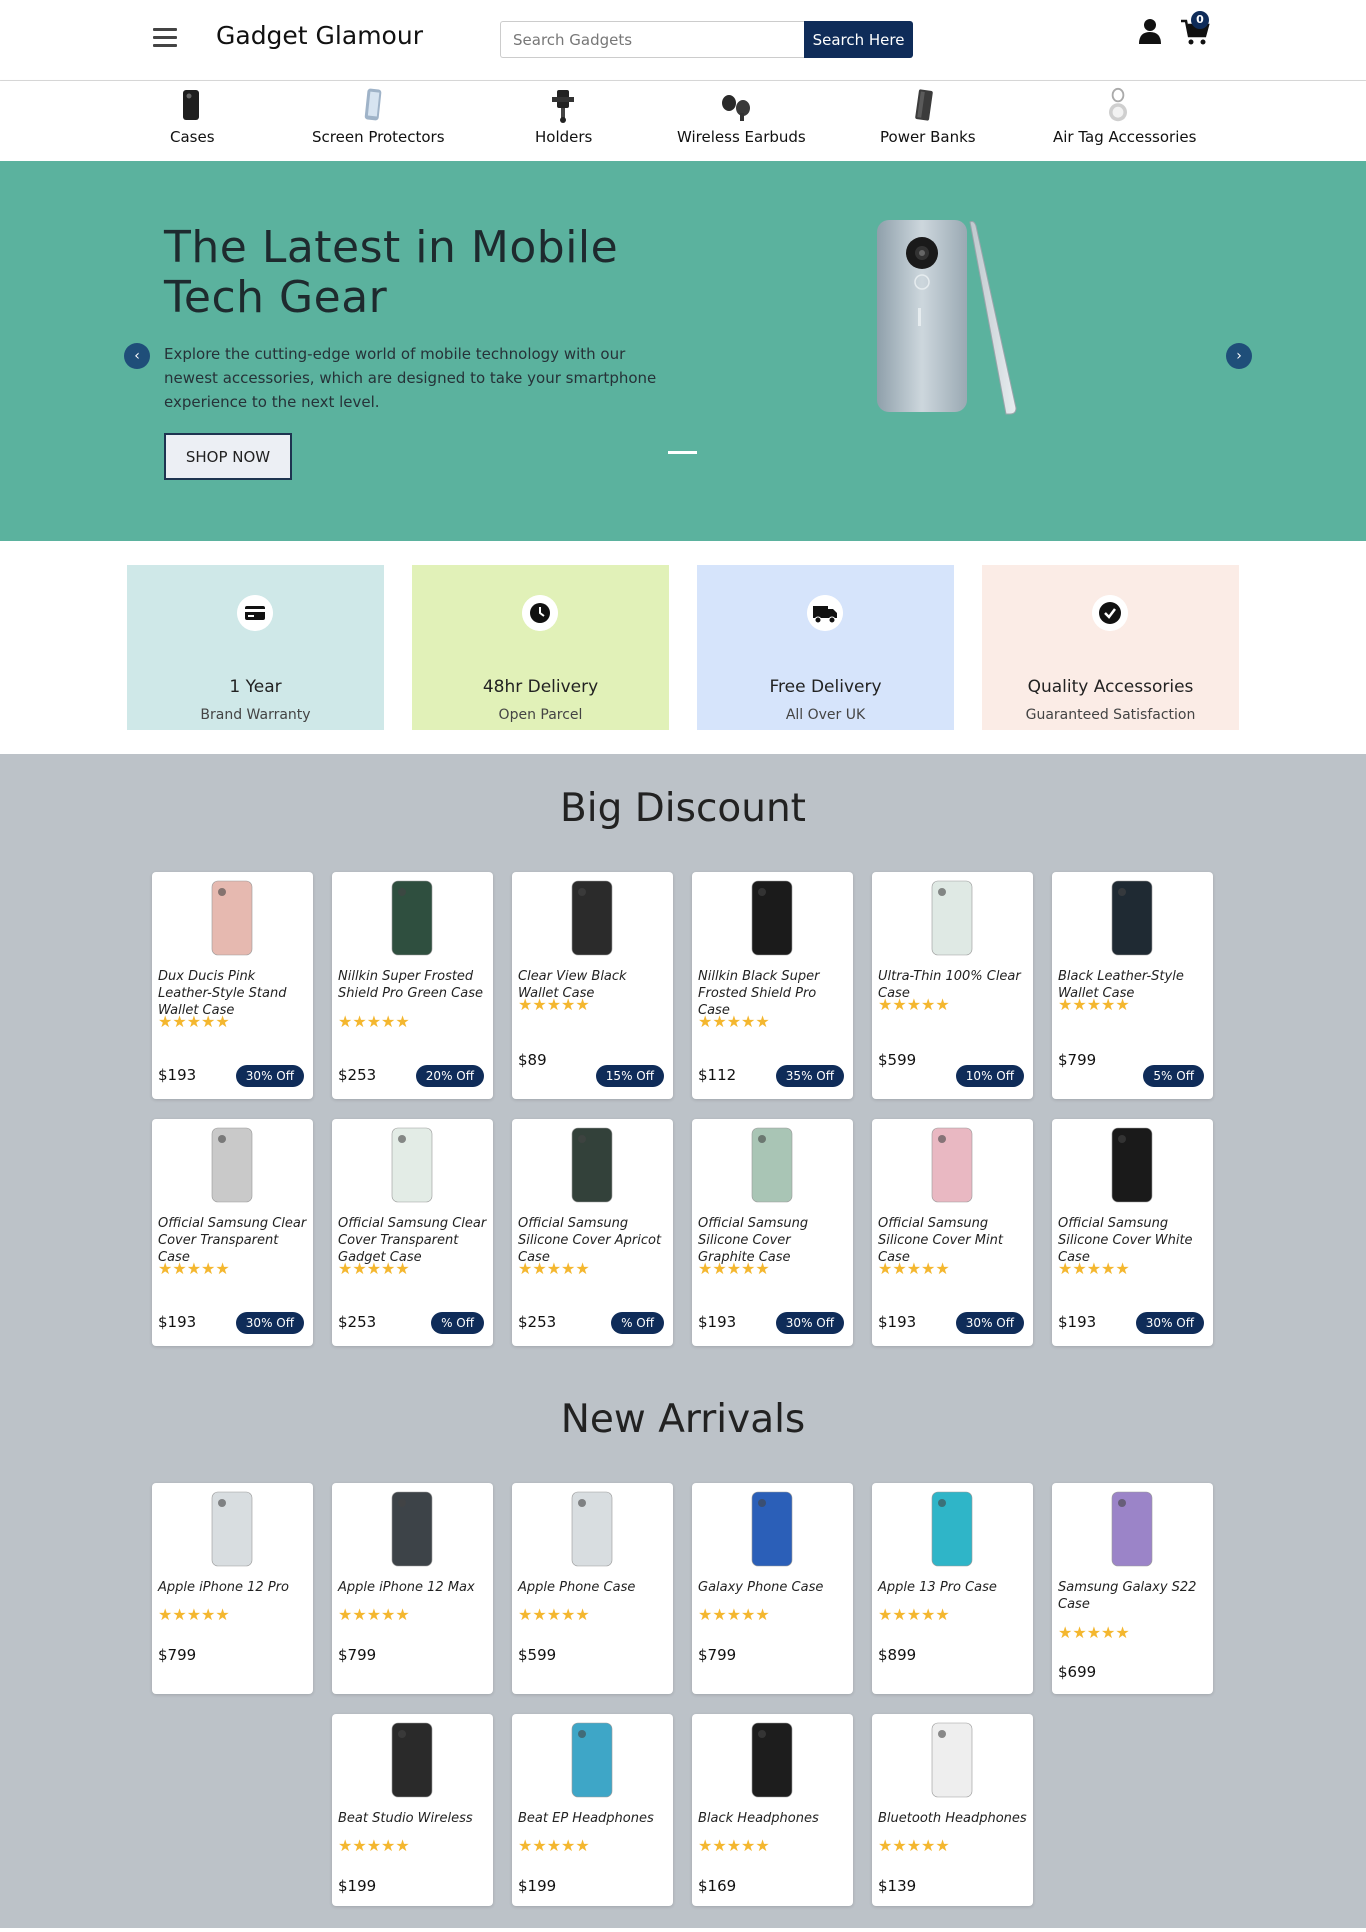 Image resolution: width=1366 pixels, height=1932 pixels. What do you see at coordinates (858, 39) in the screenshot?
I see `search-button: Search Here` at bounding box center [858, 39].